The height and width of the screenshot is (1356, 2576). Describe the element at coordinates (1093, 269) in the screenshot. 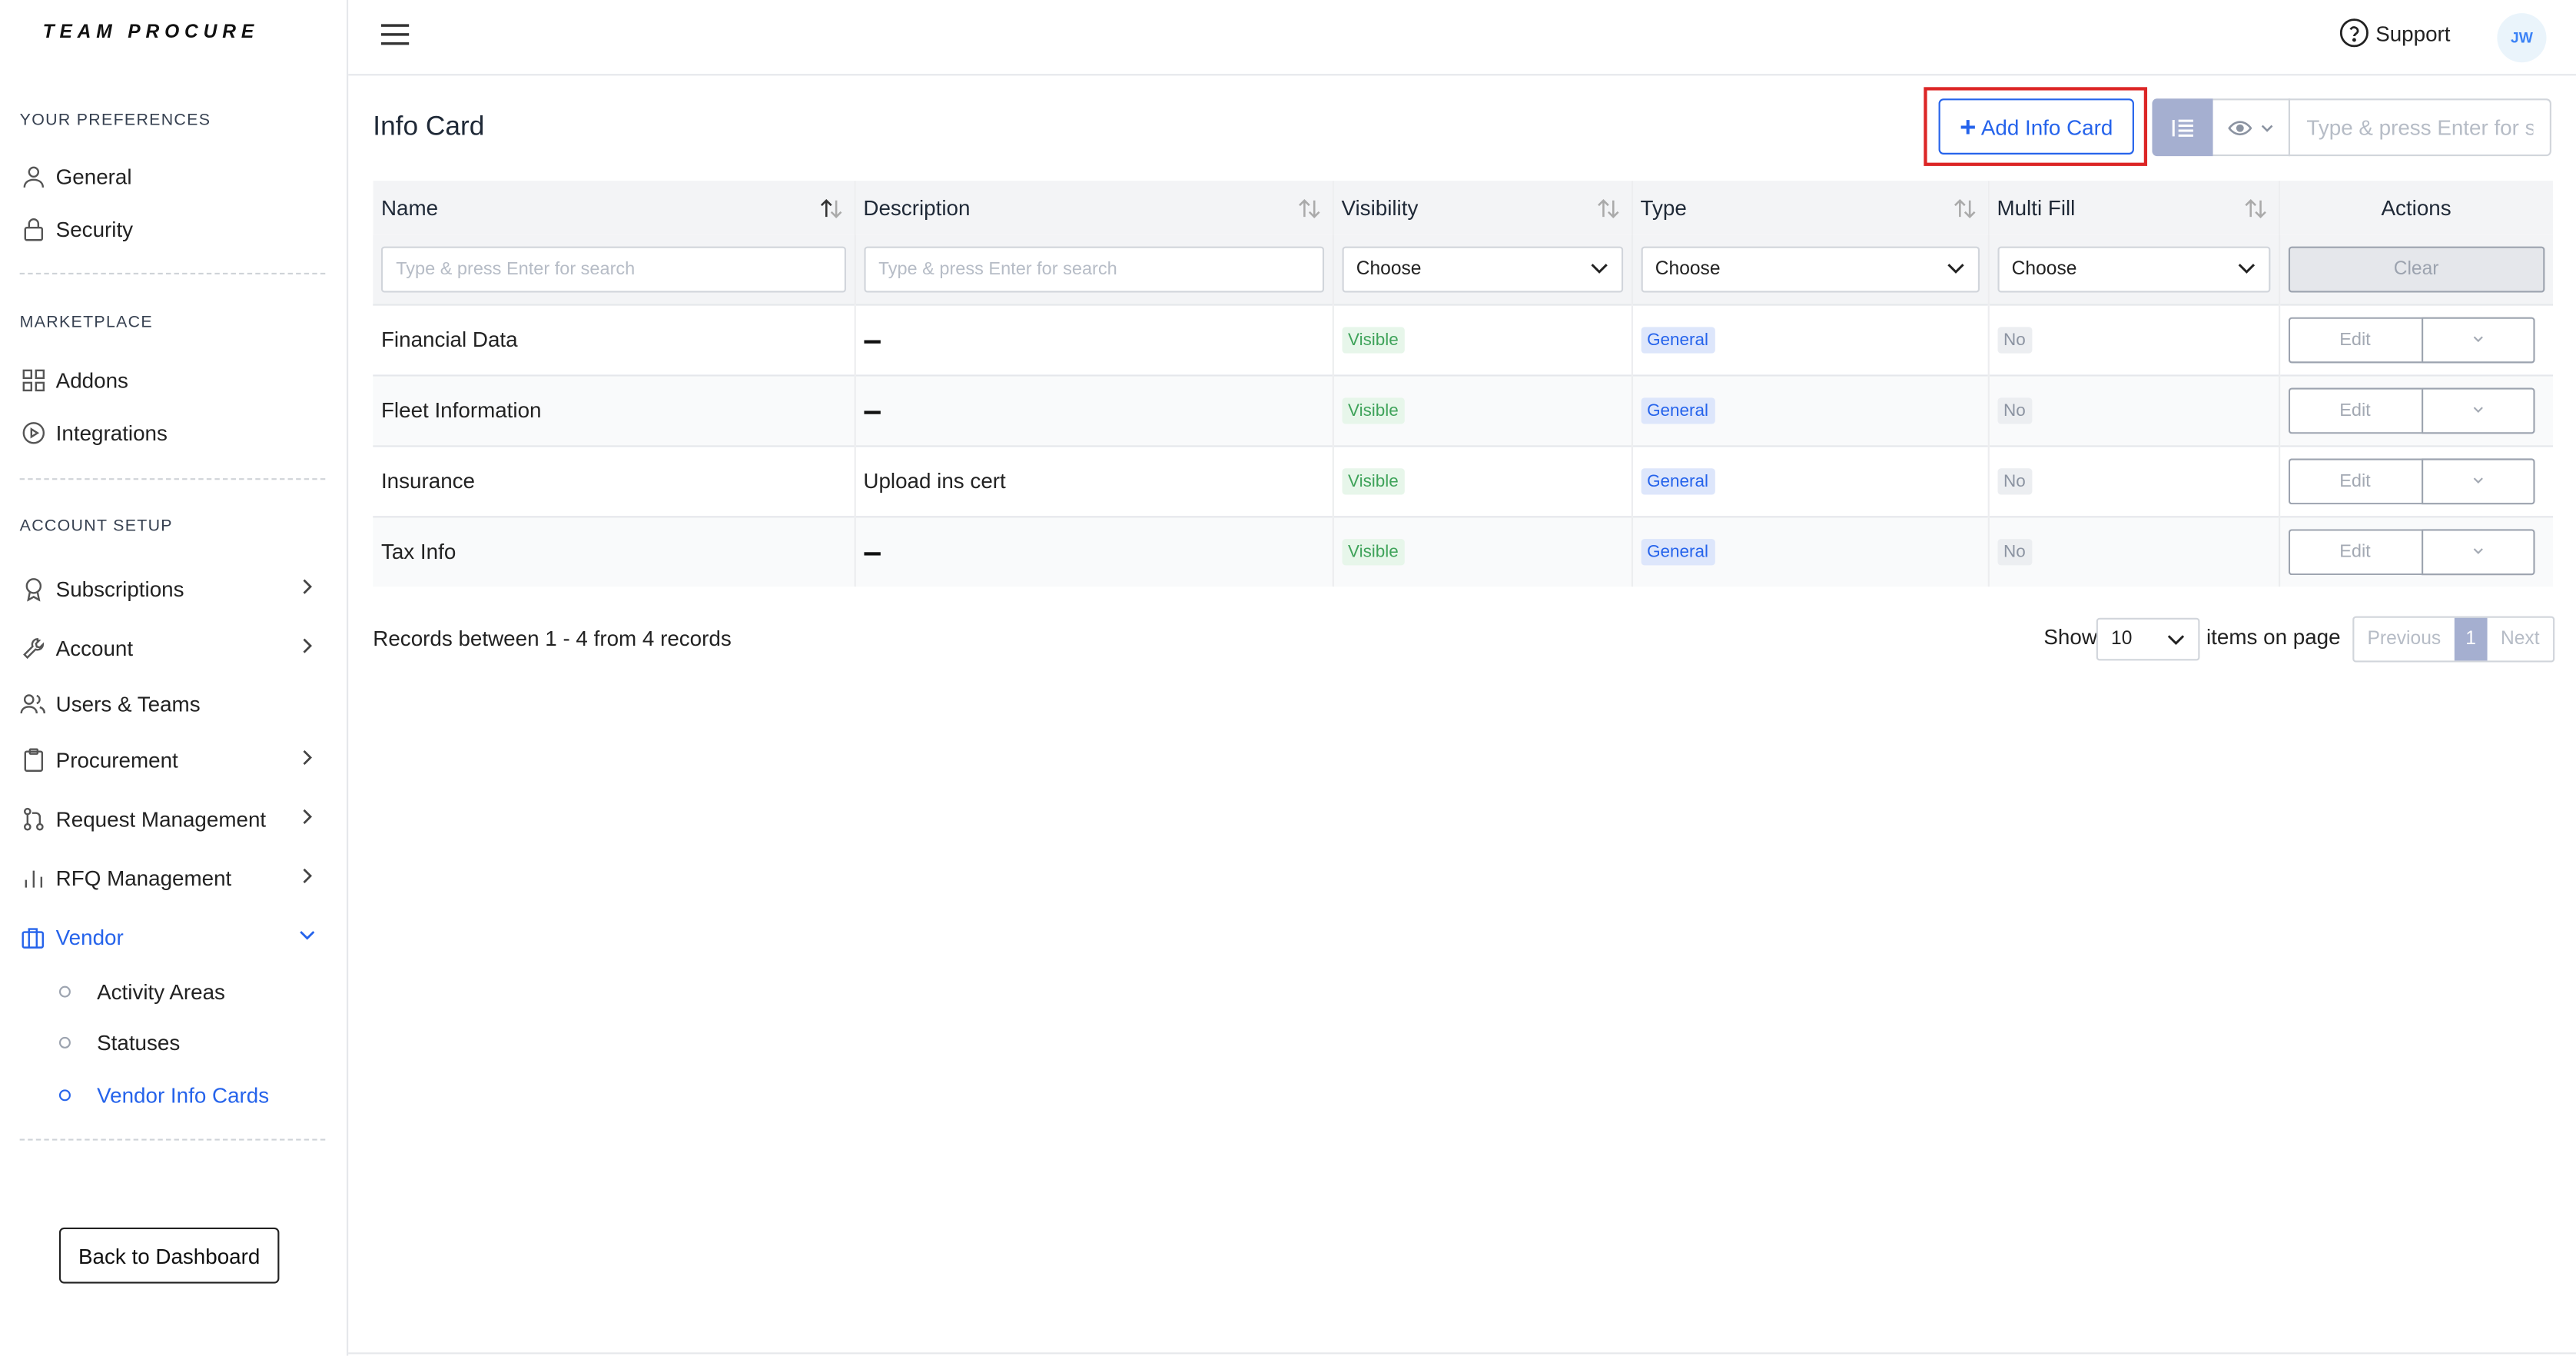

I see `description-filter-input` at that location.